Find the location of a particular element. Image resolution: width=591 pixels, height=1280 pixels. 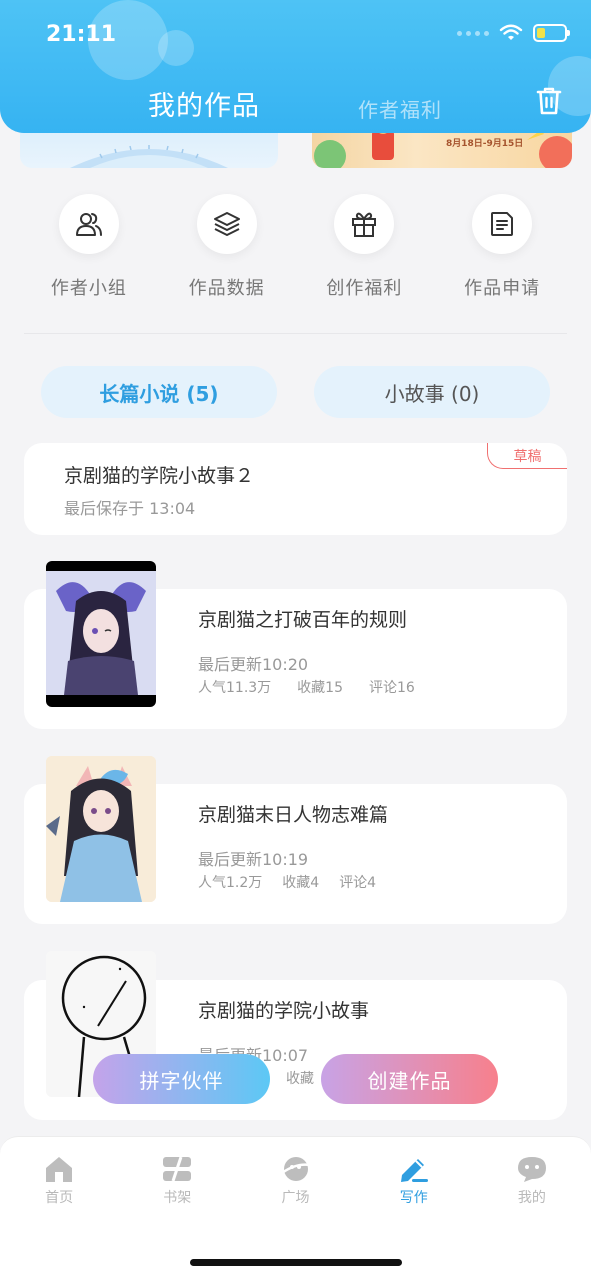

layers-icon is located at coordinates (226, 224).